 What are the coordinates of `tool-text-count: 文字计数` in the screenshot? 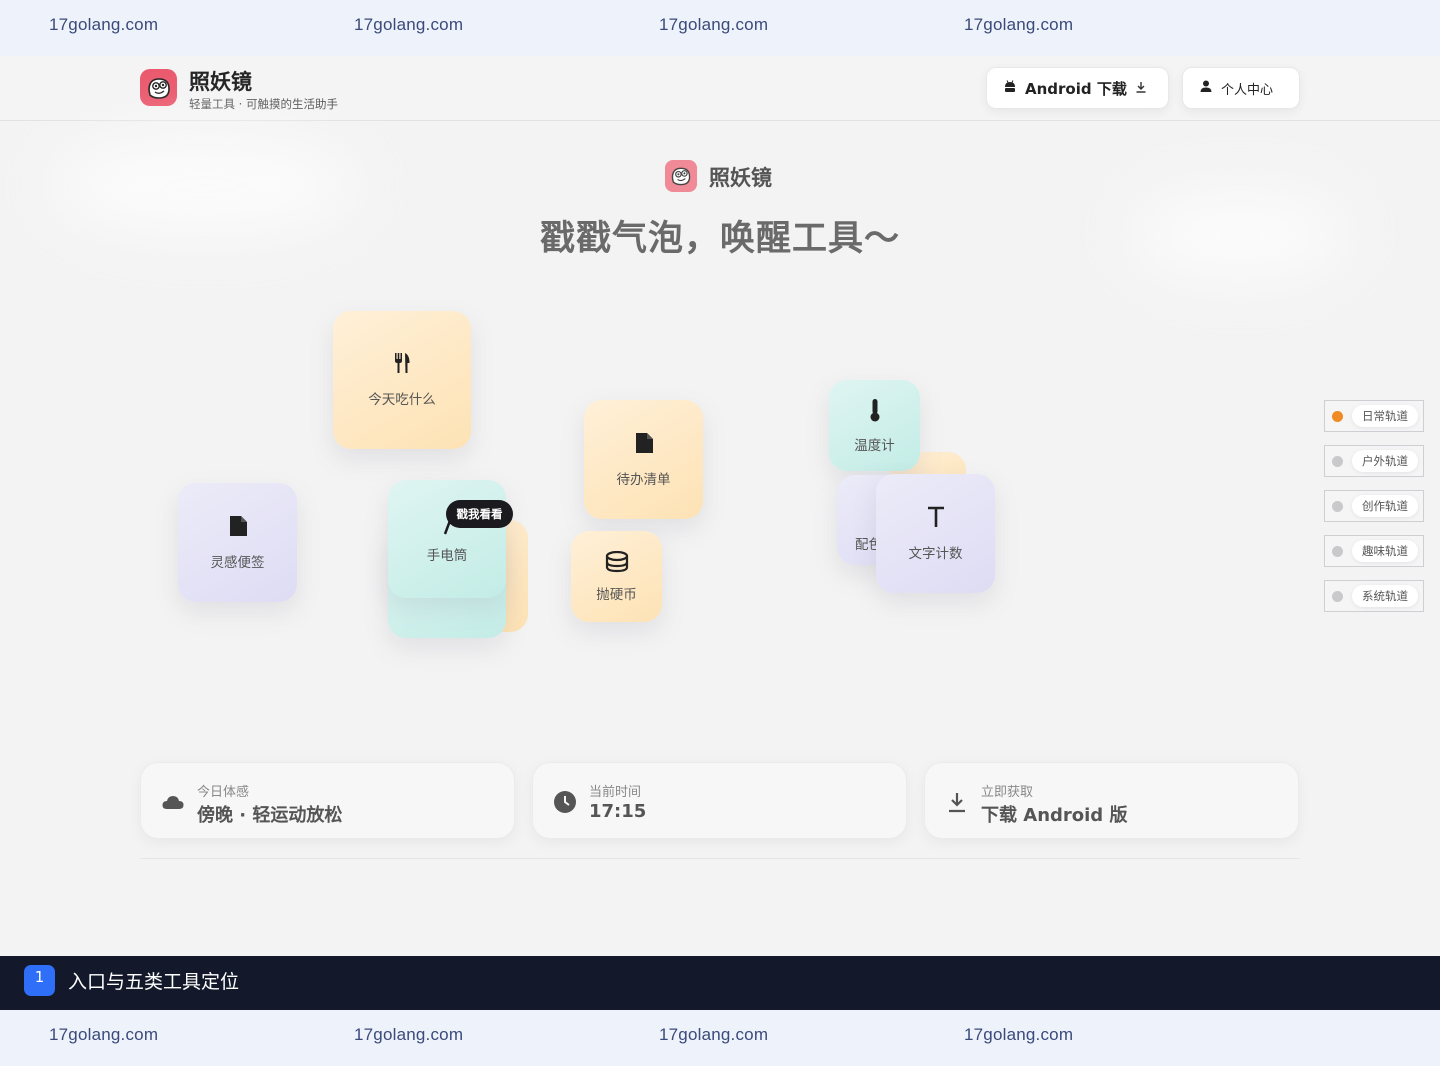 It's located at (935, 533).